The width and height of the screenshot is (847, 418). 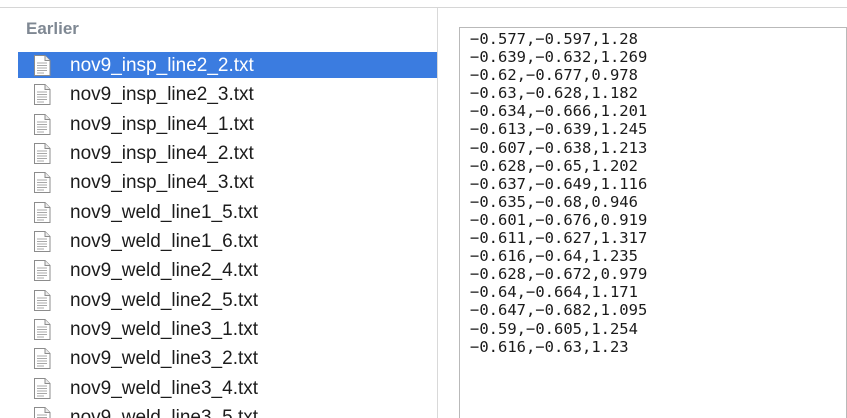 What do you see at coordinates (164, 388) in the screenshot?
I see `file-name: nov9_weld_line3_4.txt` at bounding box center [164, 388].